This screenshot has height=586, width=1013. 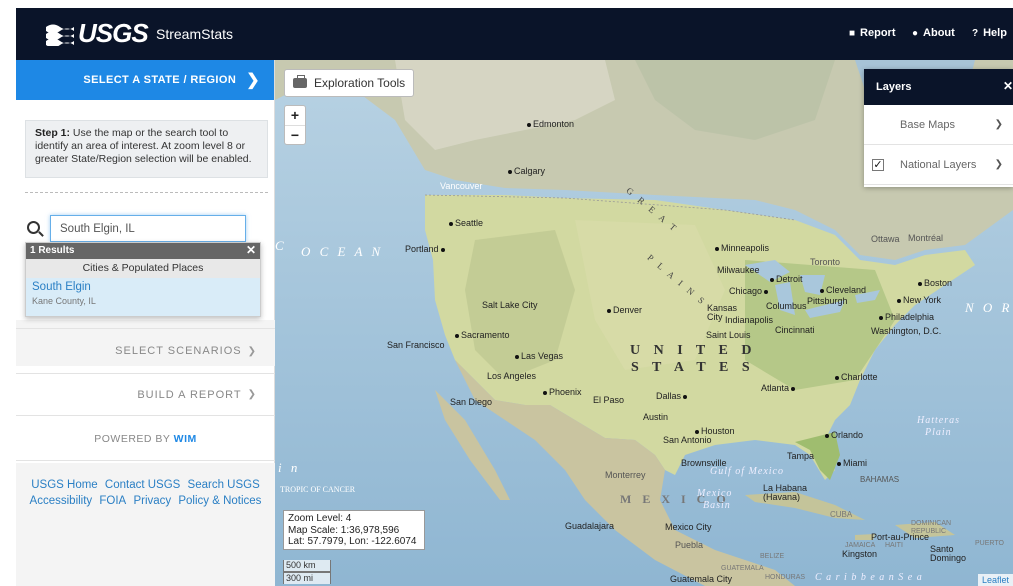 I want to click on map-label-orlando: Orlando, so click(x=844, y=435).